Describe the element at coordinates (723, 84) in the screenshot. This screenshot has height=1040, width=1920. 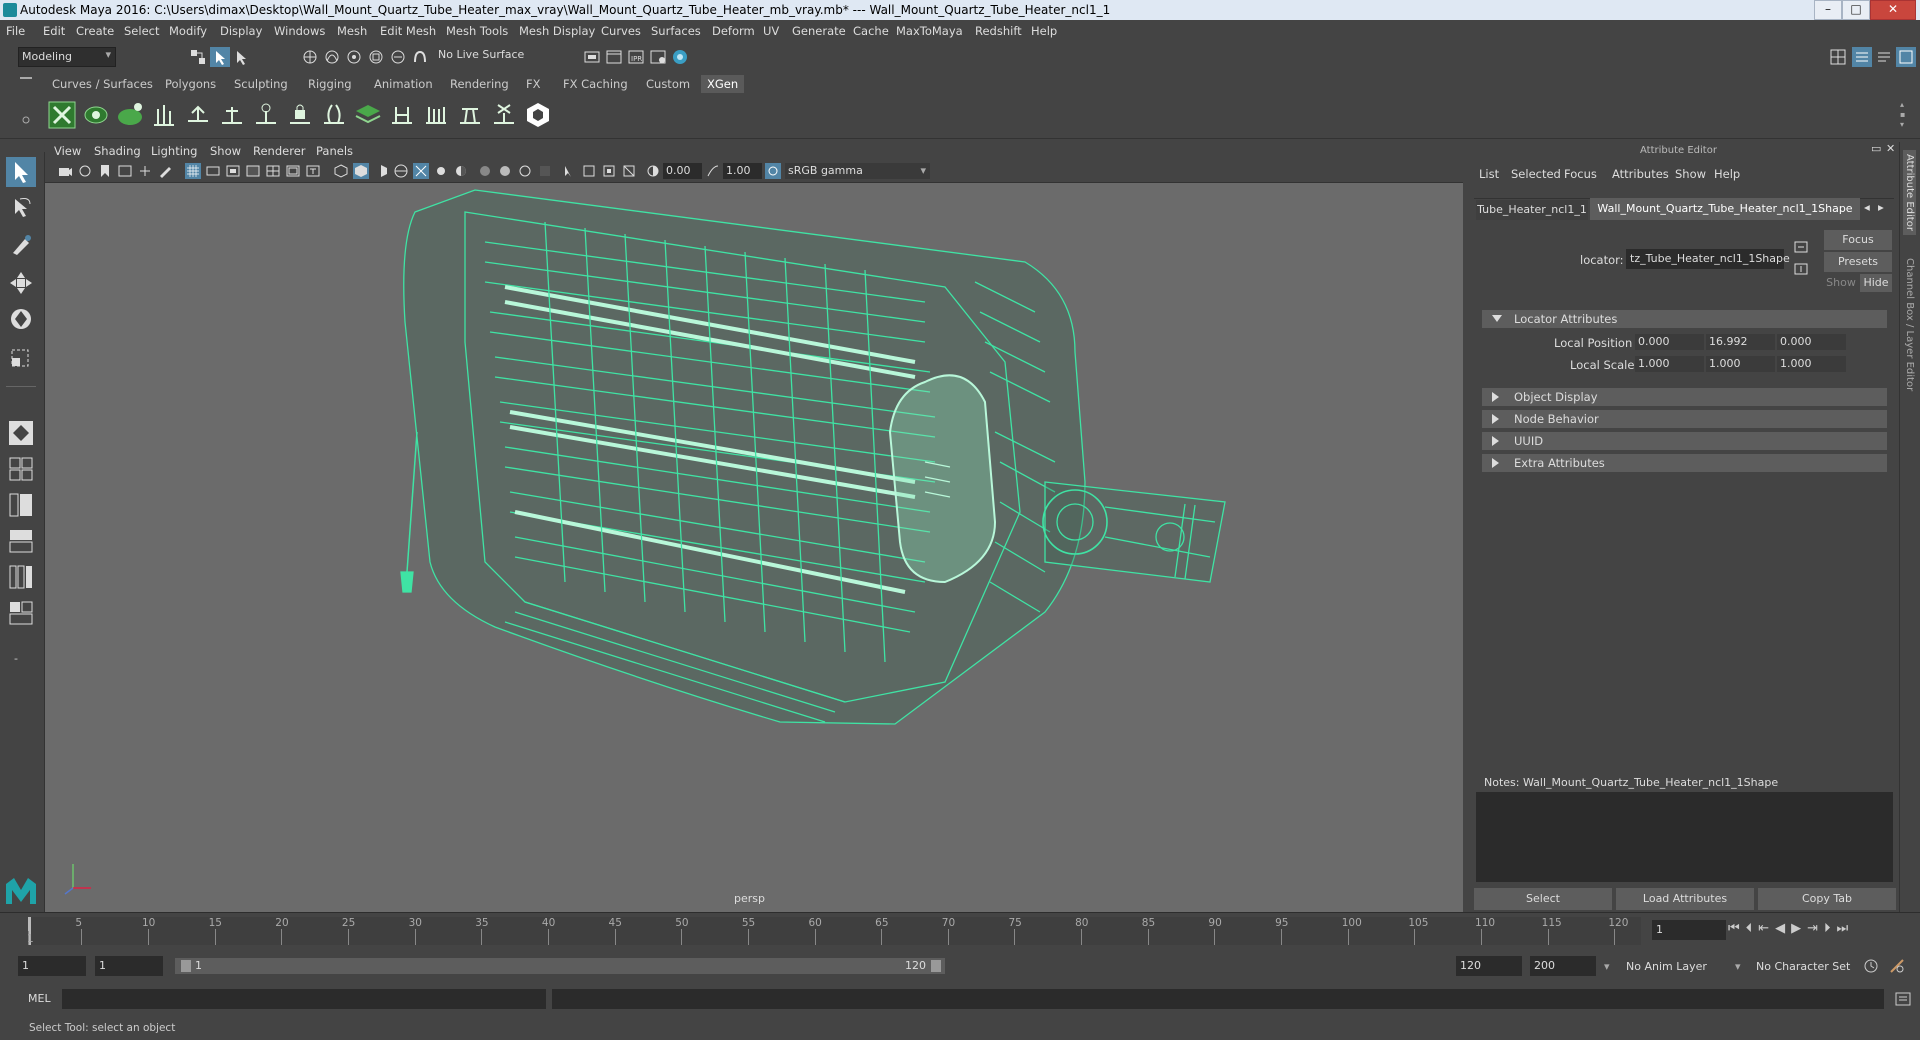
I see `shelf-tab-xgen: XGen` at that location.